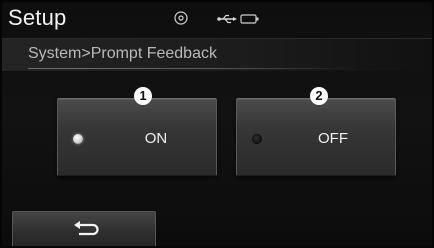 The width and height of the screenshot is (434, 248). I want to click on breadcrumb-bar: System>Prompt Feedback, so click(217, 54).